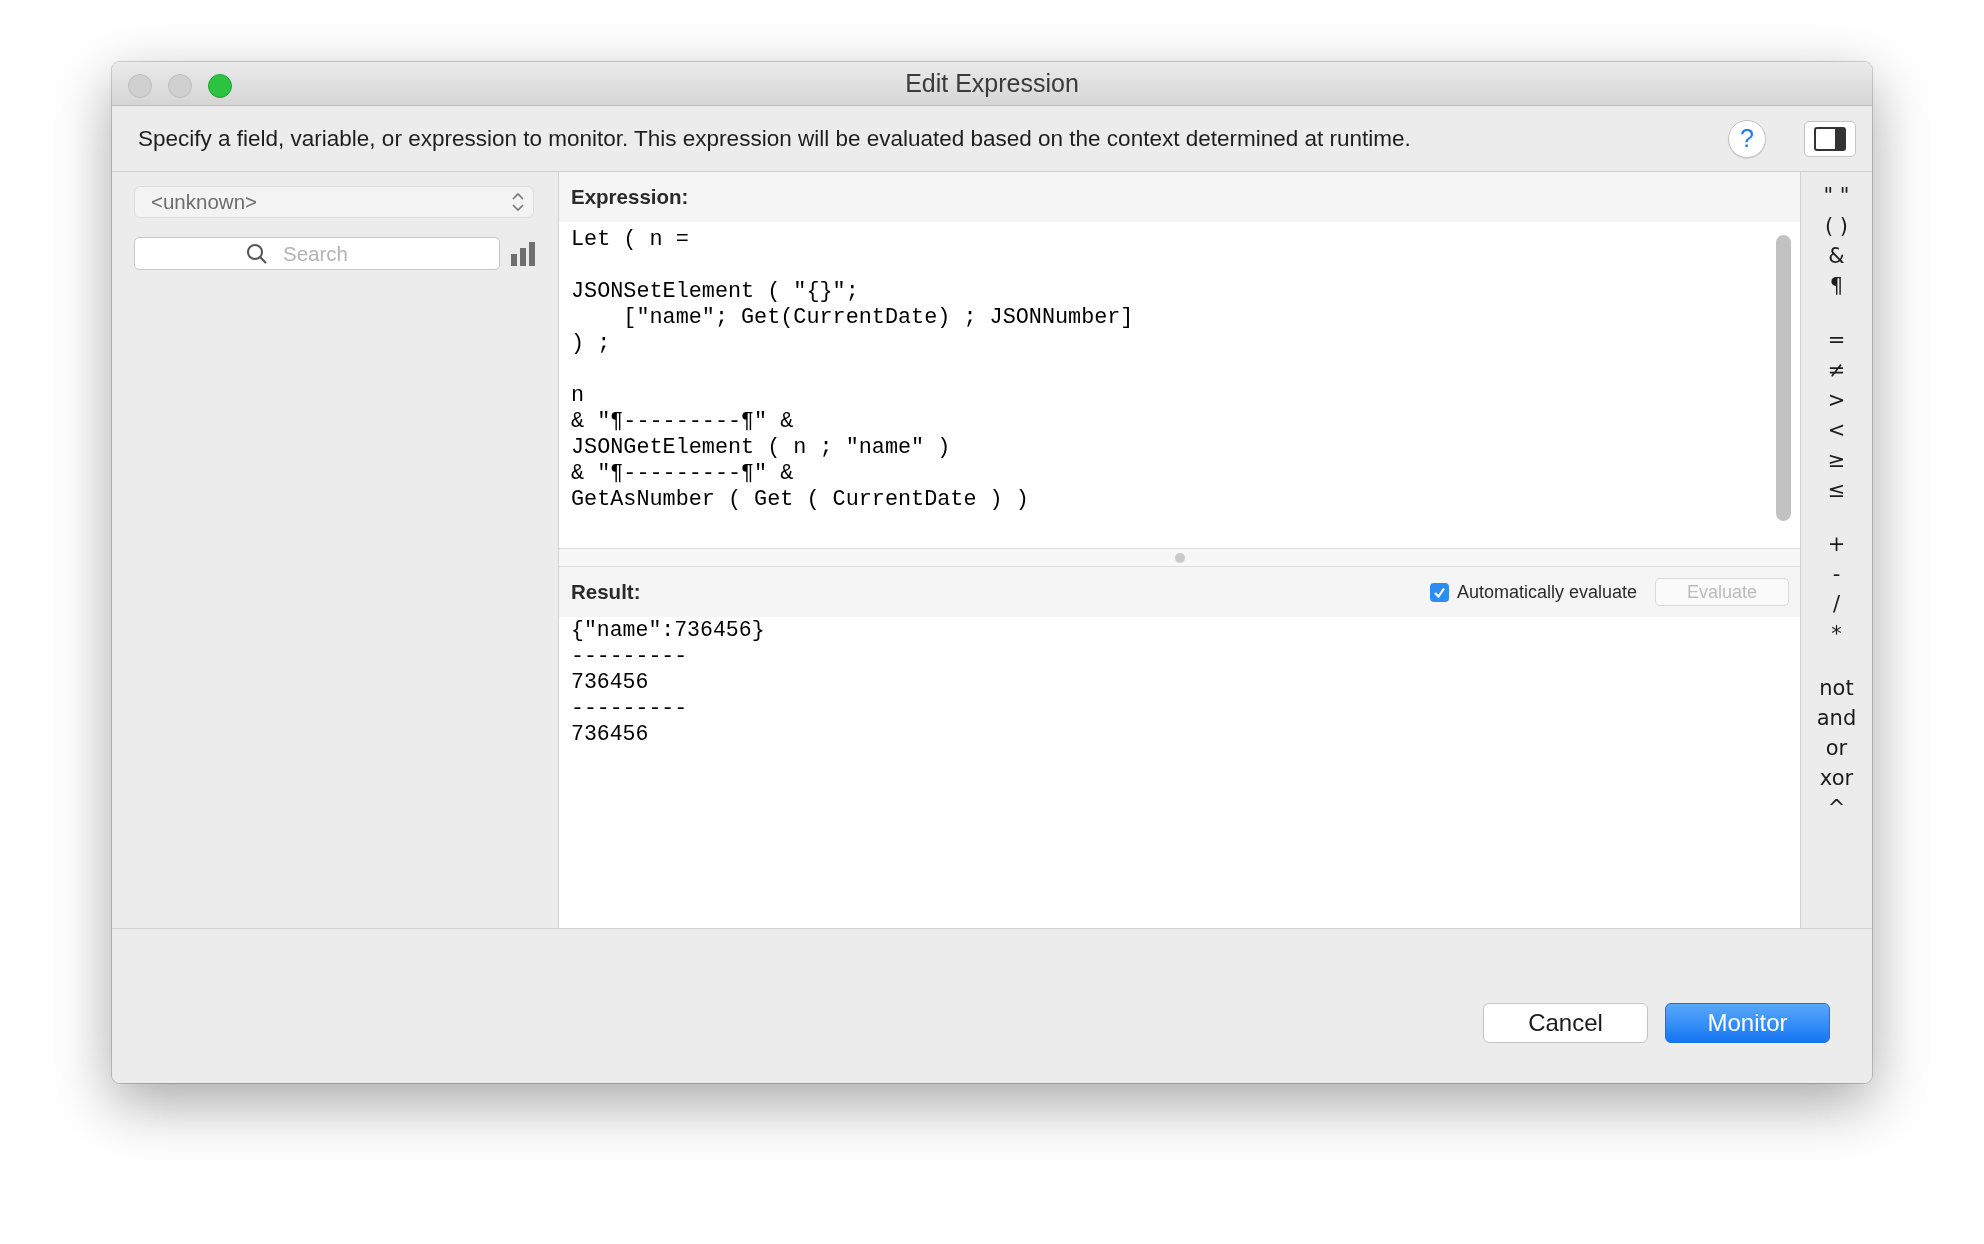  I want to click on bar-chart-icon, so click(523, 253).